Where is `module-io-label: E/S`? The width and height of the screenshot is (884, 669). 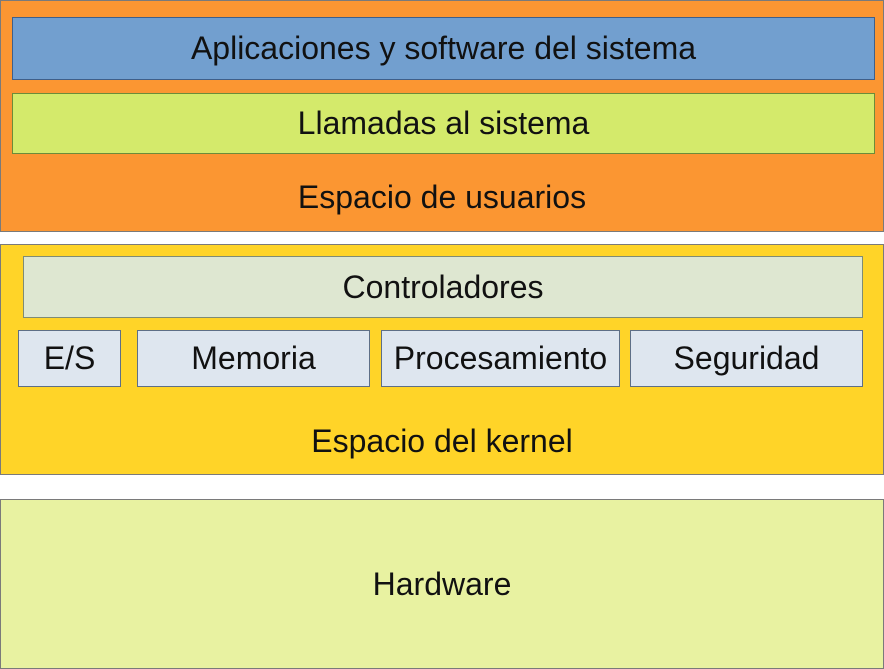
module-io-label: E/S is located at coordinates (69, 358).